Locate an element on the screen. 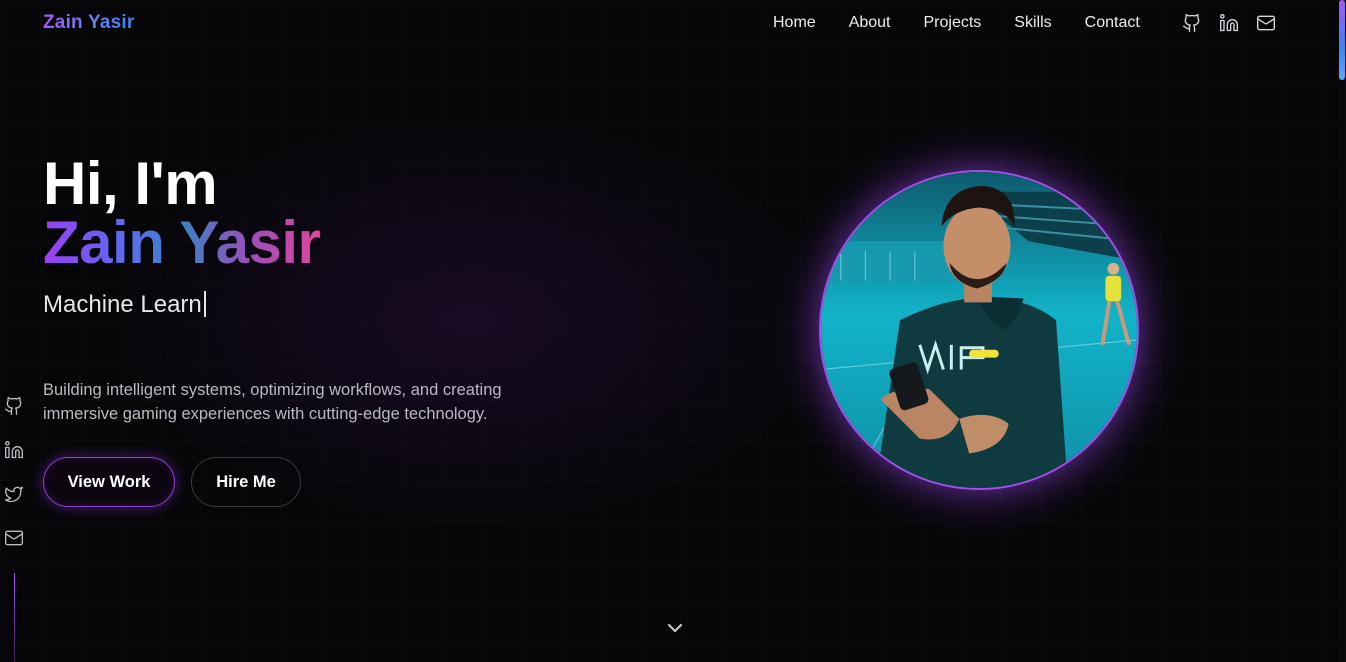  site-logo: Zain Yasir is located at coordinates (88, 23).